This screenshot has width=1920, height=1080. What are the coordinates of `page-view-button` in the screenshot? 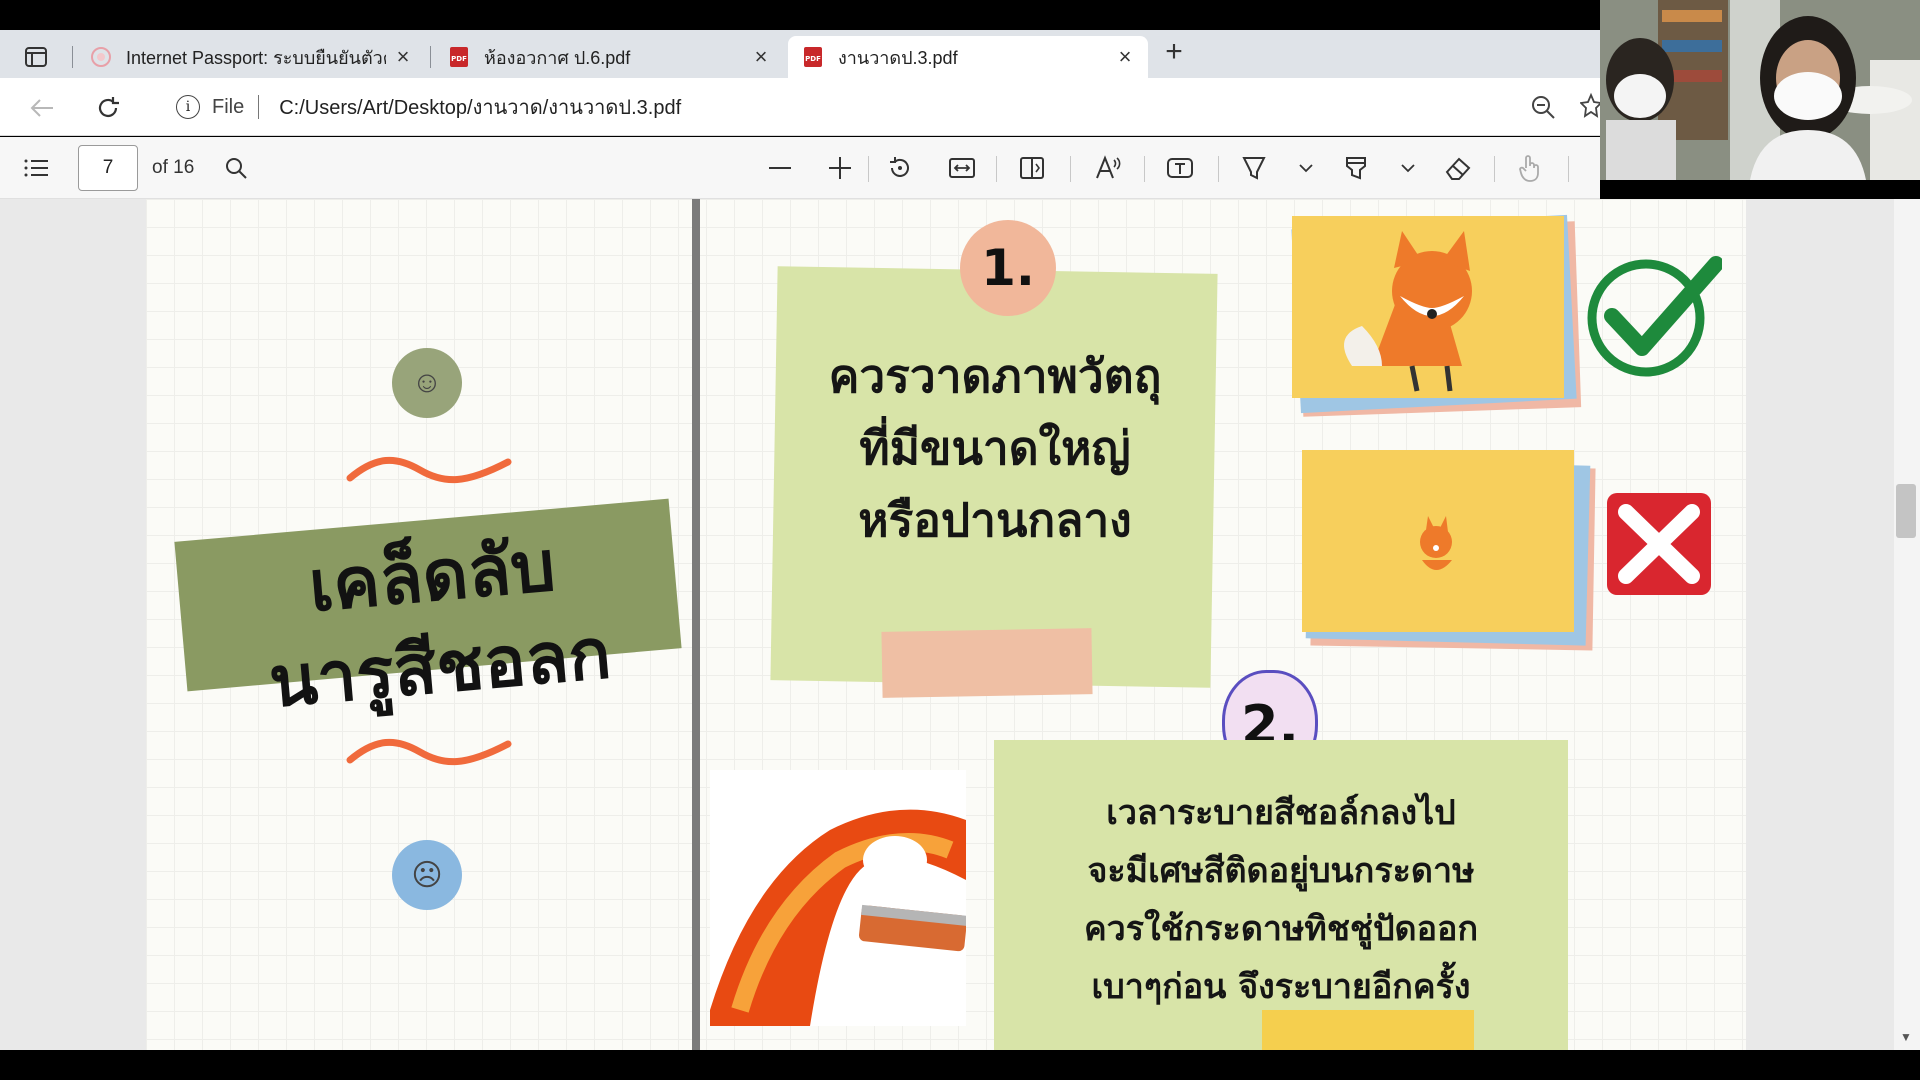 It's located at (1032, 168).